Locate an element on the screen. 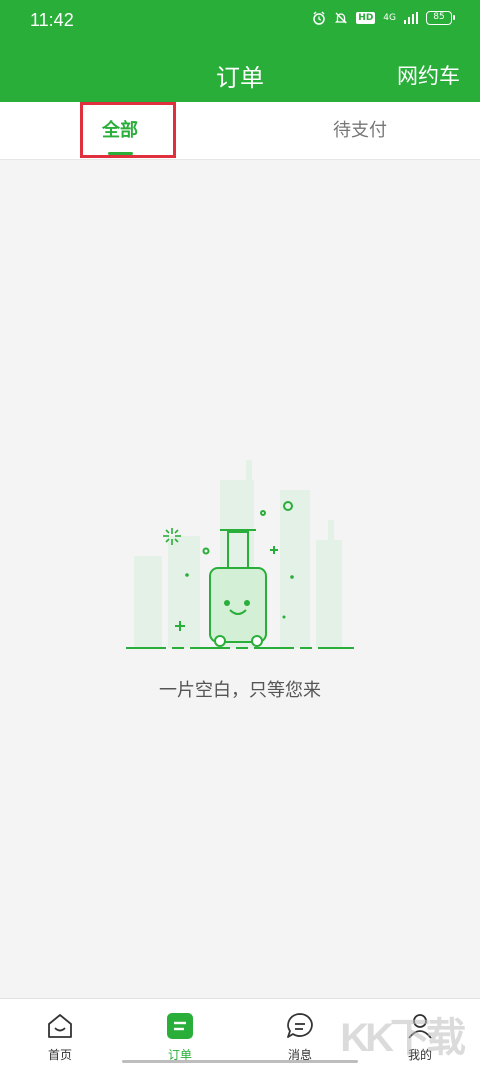 The width and height of the screenshot is (480, 1067). status-time: 11:42 is located at coordinates (52, 20).